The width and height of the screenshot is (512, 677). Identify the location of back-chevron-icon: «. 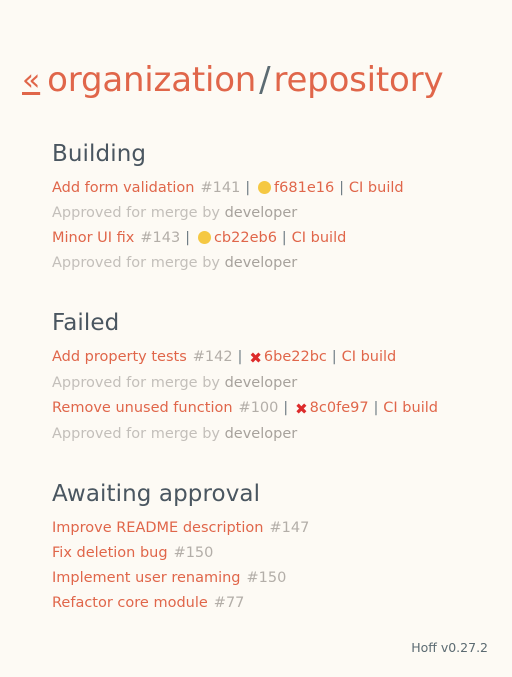
(31, 80).